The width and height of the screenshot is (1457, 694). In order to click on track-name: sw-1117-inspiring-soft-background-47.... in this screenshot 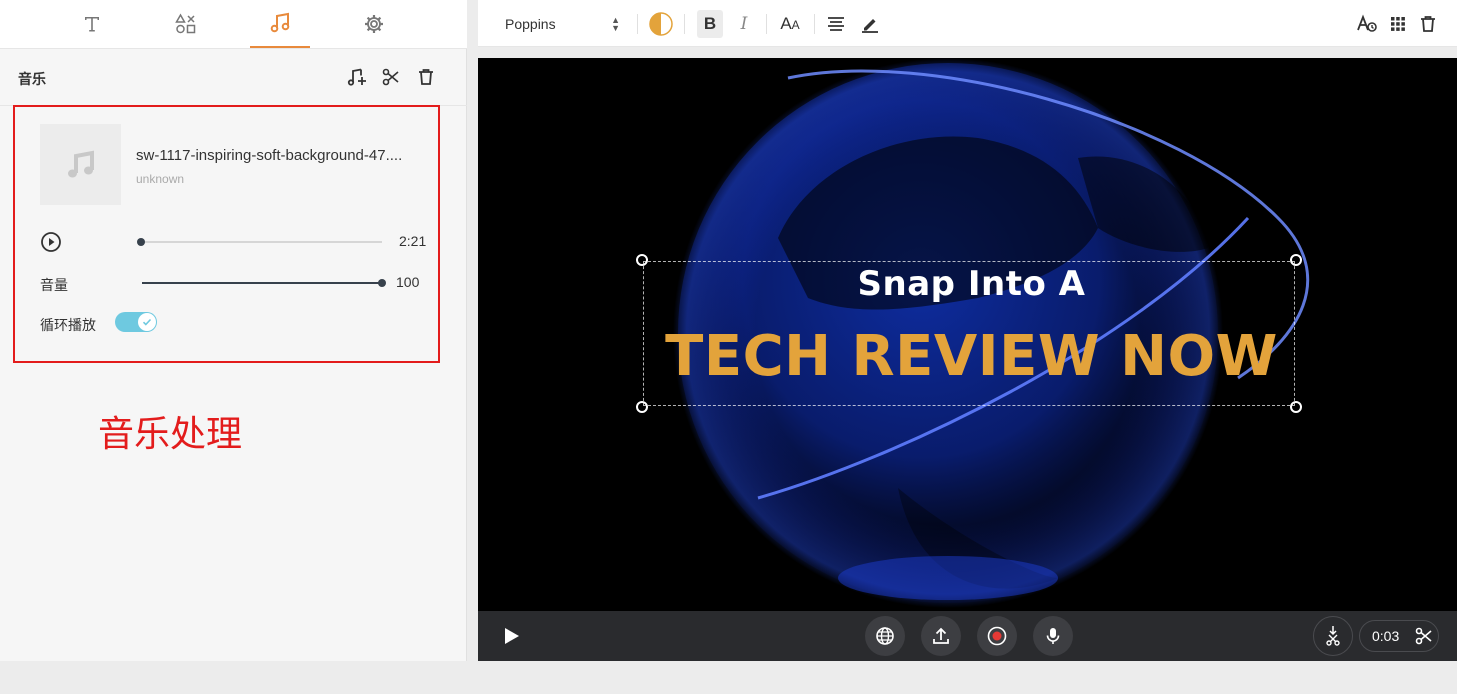, I will do `click(269, 155)`.